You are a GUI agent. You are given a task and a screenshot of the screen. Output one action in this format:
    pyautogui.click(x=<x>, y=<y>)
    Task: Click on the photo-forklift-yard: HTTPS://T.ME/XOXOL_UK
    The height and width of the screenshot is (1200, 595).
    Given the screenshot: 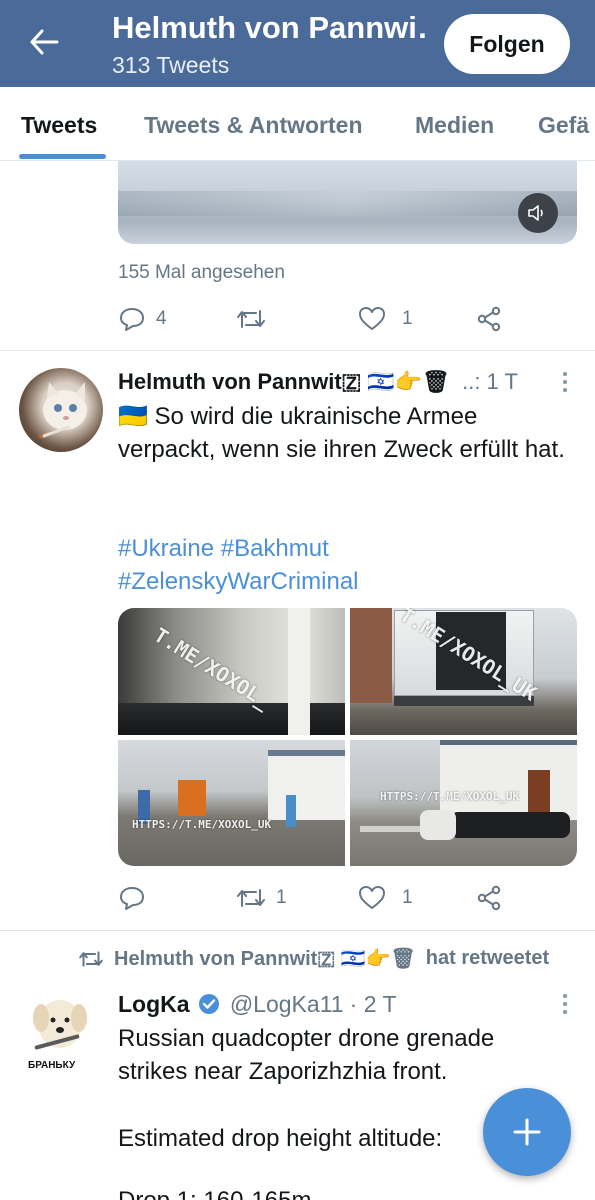 What is the action you would take?
    pyautogui.click(x=231, y=803)
    